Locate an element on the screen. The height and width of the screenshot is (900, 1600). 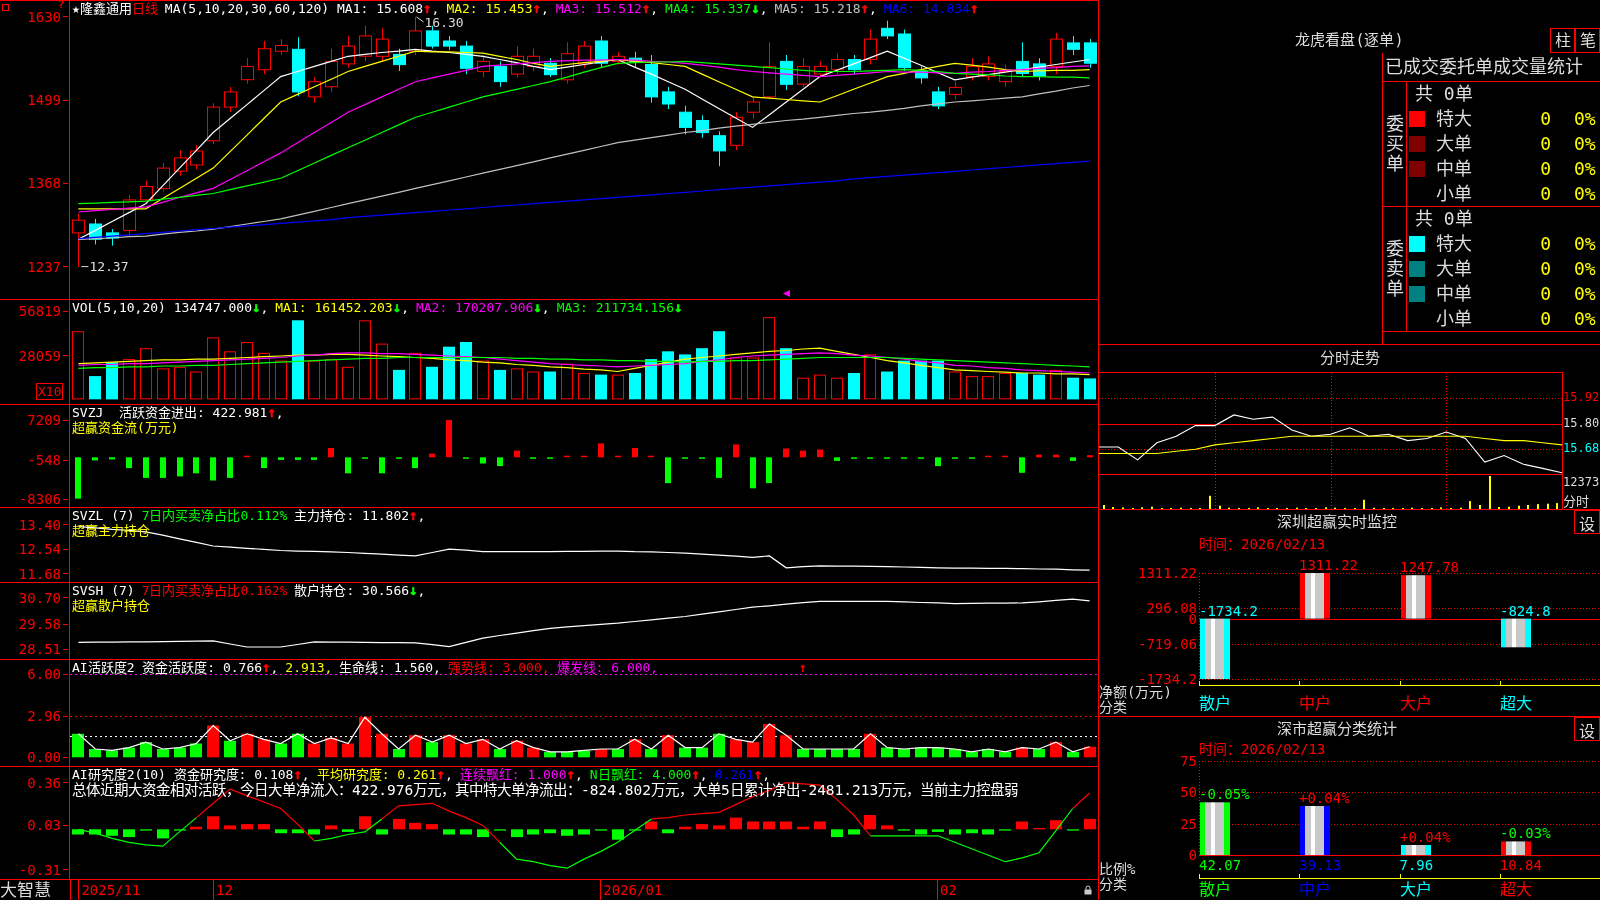
value-label: -1734.2 is located at coordinates (1228, 611).